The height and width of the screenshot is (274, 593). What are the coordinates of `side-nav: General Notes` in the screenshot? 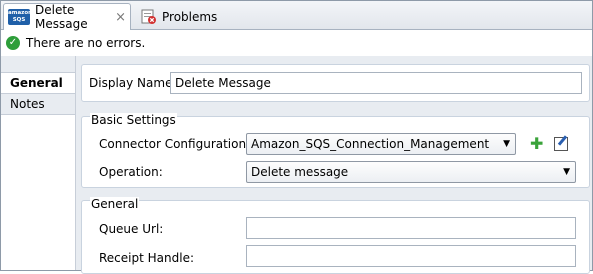 It's located at (38, 163).